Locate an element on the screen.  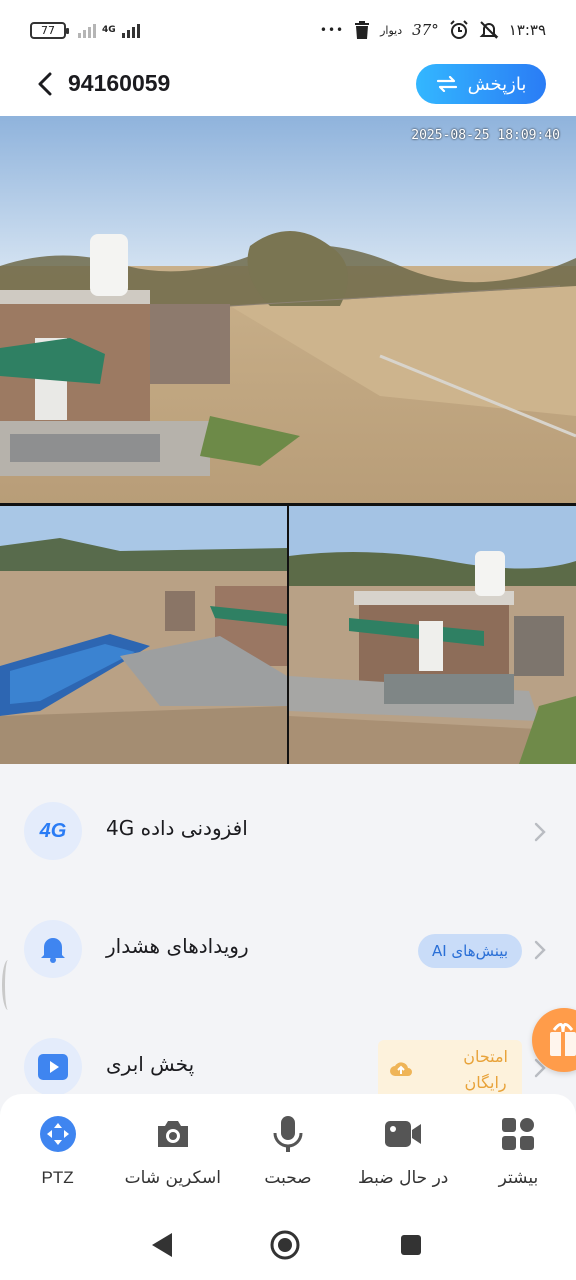
screenshot-button: اسکرین شات is located at coordinates (172, 1149).